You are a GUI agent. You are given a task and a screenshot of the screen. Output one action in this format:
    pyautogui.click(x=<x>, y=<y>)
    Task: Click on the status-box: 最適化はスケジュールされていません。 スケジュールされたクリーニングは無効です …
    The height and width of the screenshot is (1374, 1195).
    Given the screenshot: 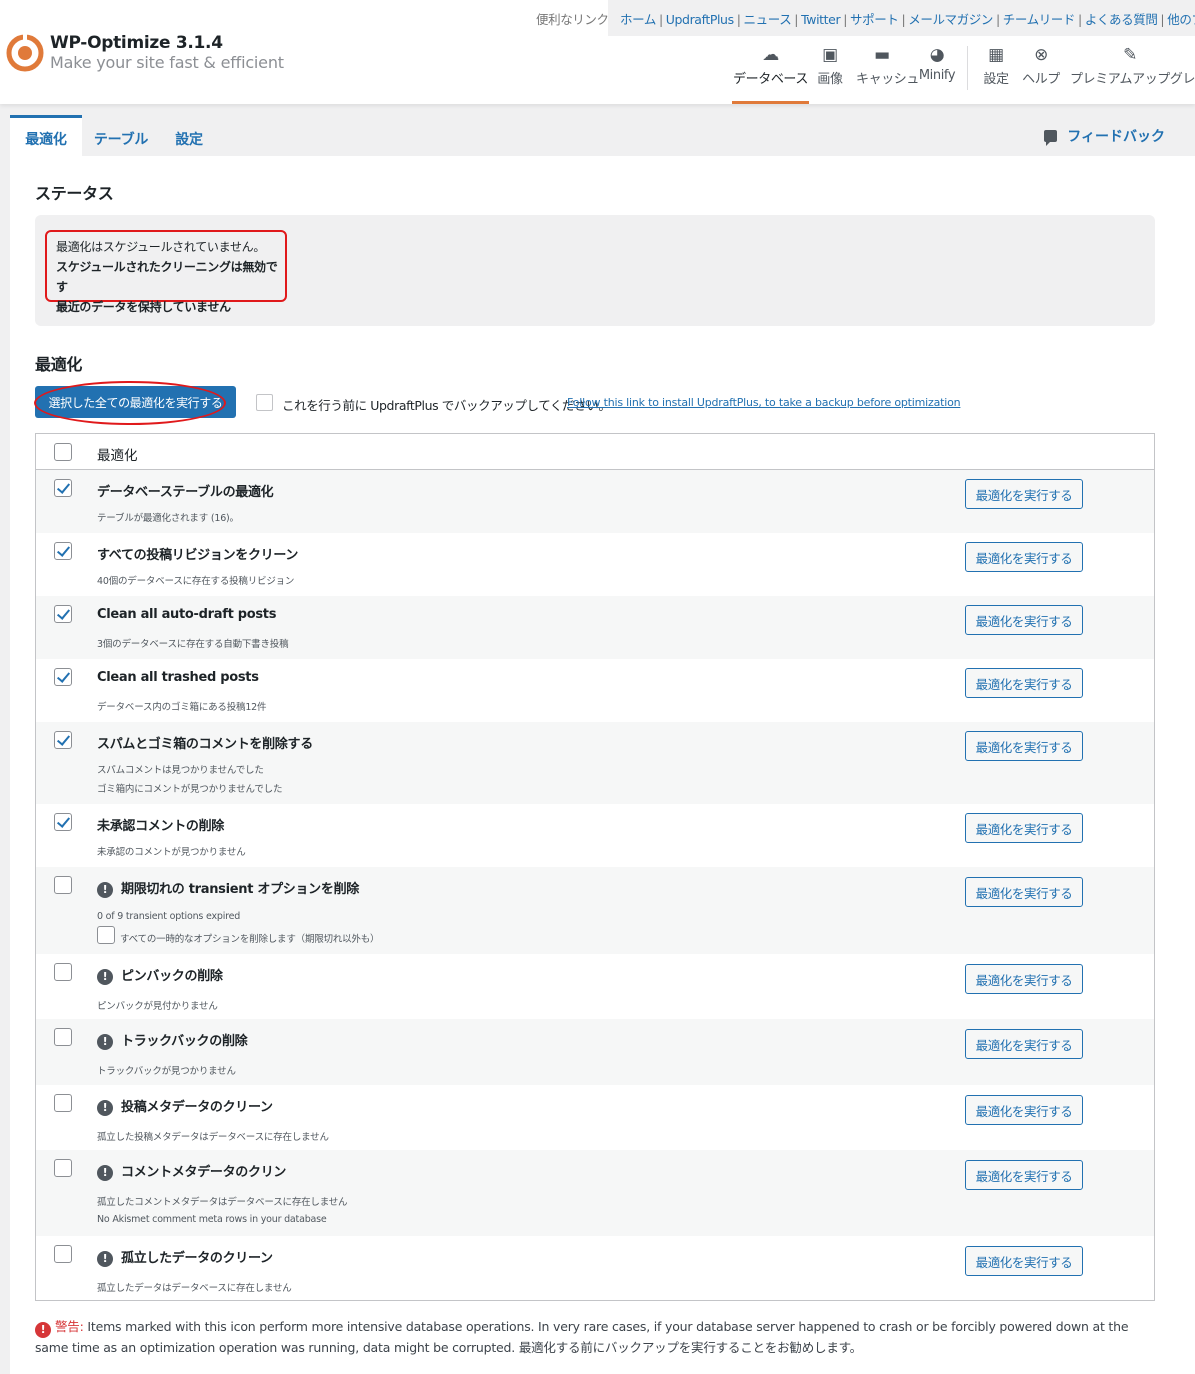 What is the action you would take?
    pyautogui.click(x=595, y=270)
    